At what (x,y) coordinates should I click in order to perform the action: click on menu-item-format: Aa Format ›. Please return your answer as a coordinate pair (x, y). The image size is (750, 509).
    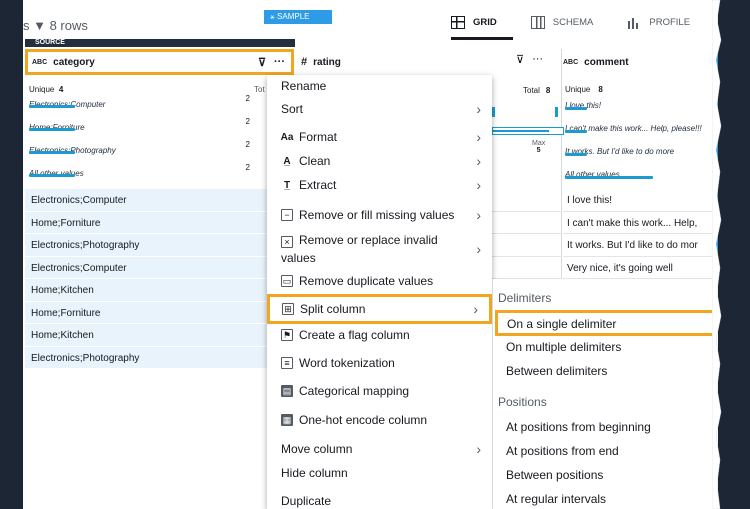
    Looking at the image, I should click on (379, 137).